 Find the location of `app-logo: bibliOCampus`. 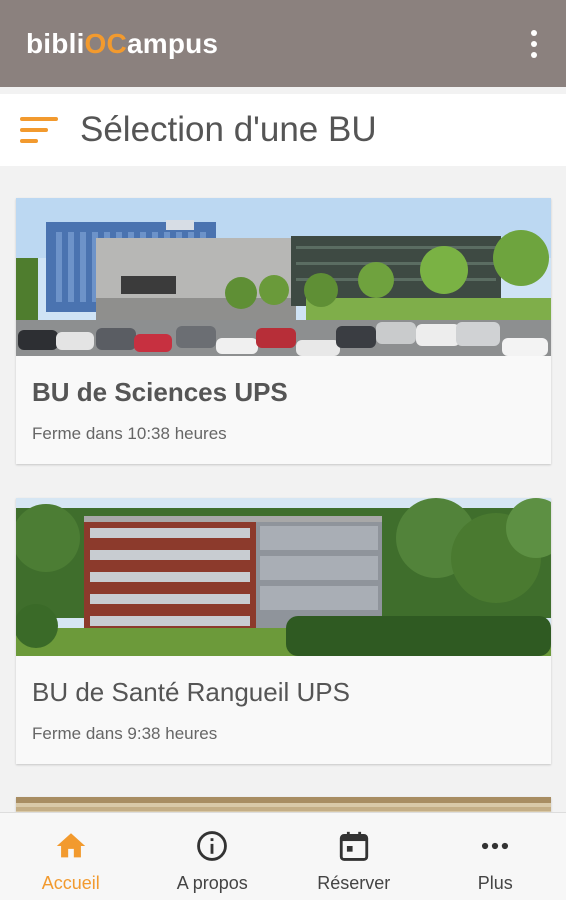

app-logo: bibliOCampus is located at coordinates (122, 44).